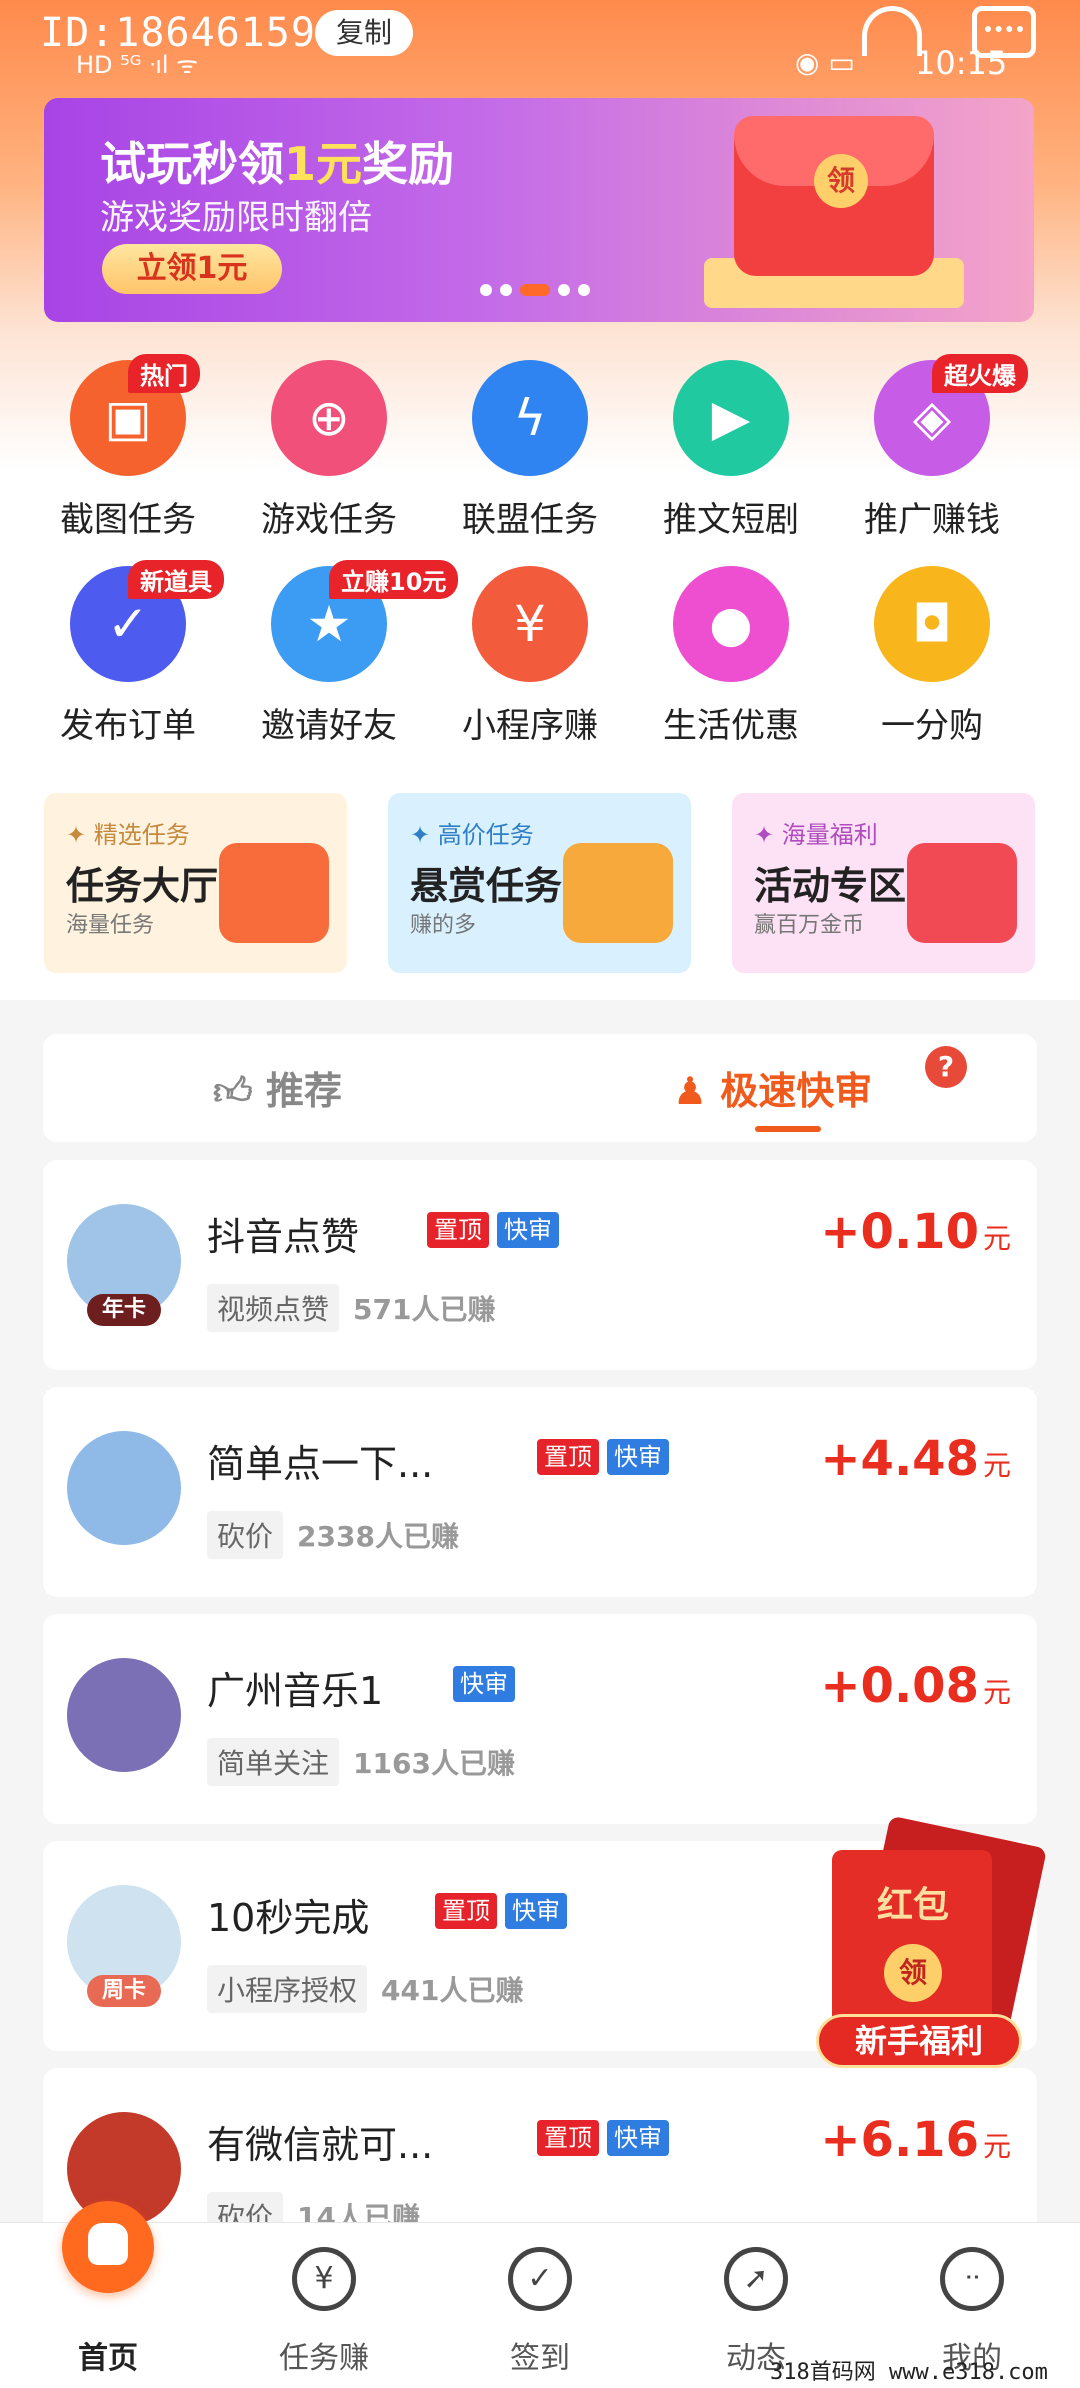 This screenshot has width=1080, height=2388. What do you see at coordinates (731, 418) in the screenshot?
I see `video-icon: ▶` at bounding box center [731, 418].